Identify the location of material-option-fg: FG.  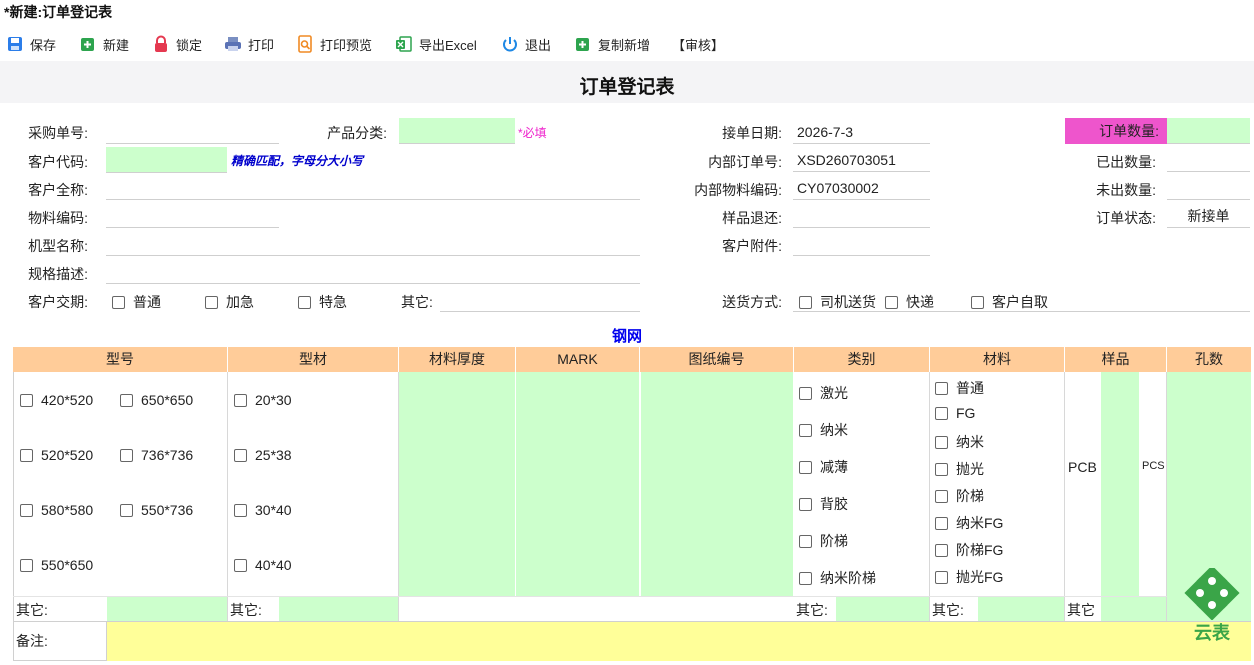
(955, 413).